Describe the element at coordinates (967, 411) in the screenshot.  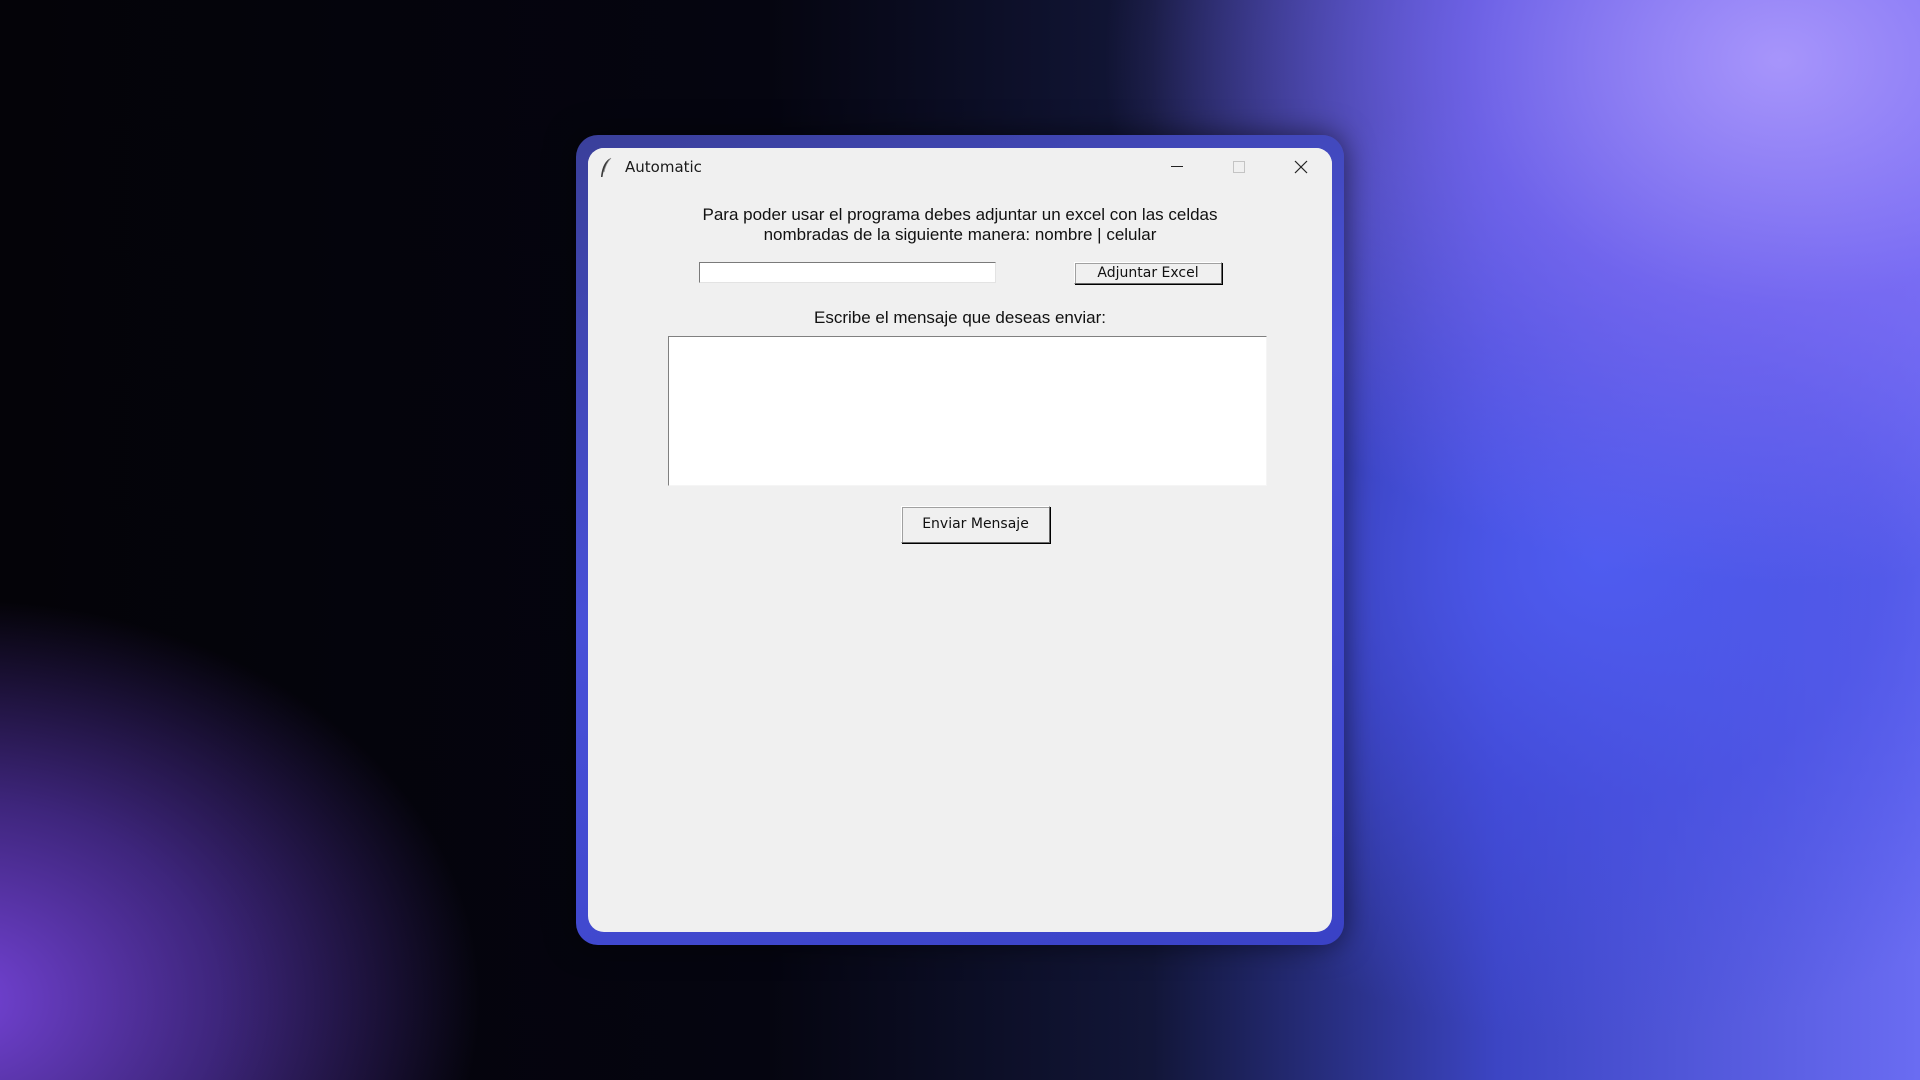
I see `message-textarea` at that location.